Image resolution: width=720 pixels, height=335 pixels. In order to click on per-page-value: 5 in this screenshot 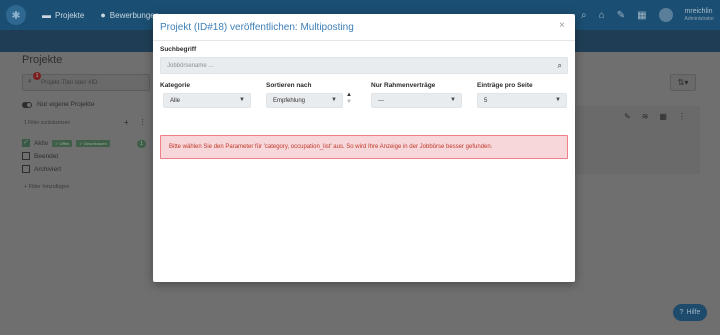, I will do `click(486, 100)`.